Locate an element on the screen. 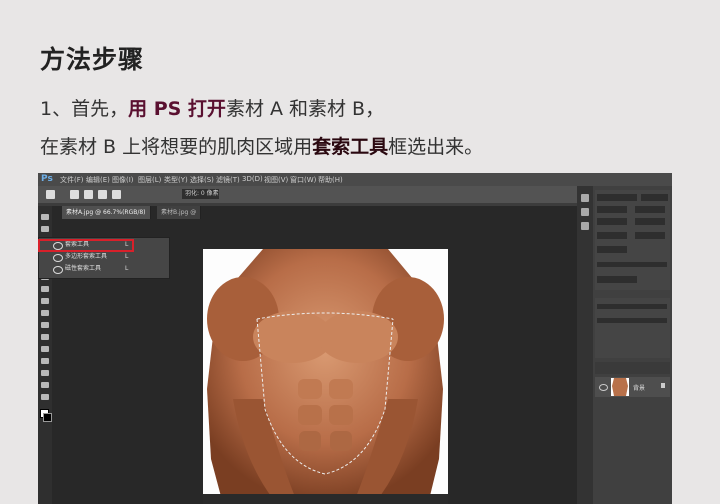 This screenshot has height=504, width=720. step-1-text: 1、首先，用 PS 打开素材 A 和素材 B， is located at coordinates (212, 107).